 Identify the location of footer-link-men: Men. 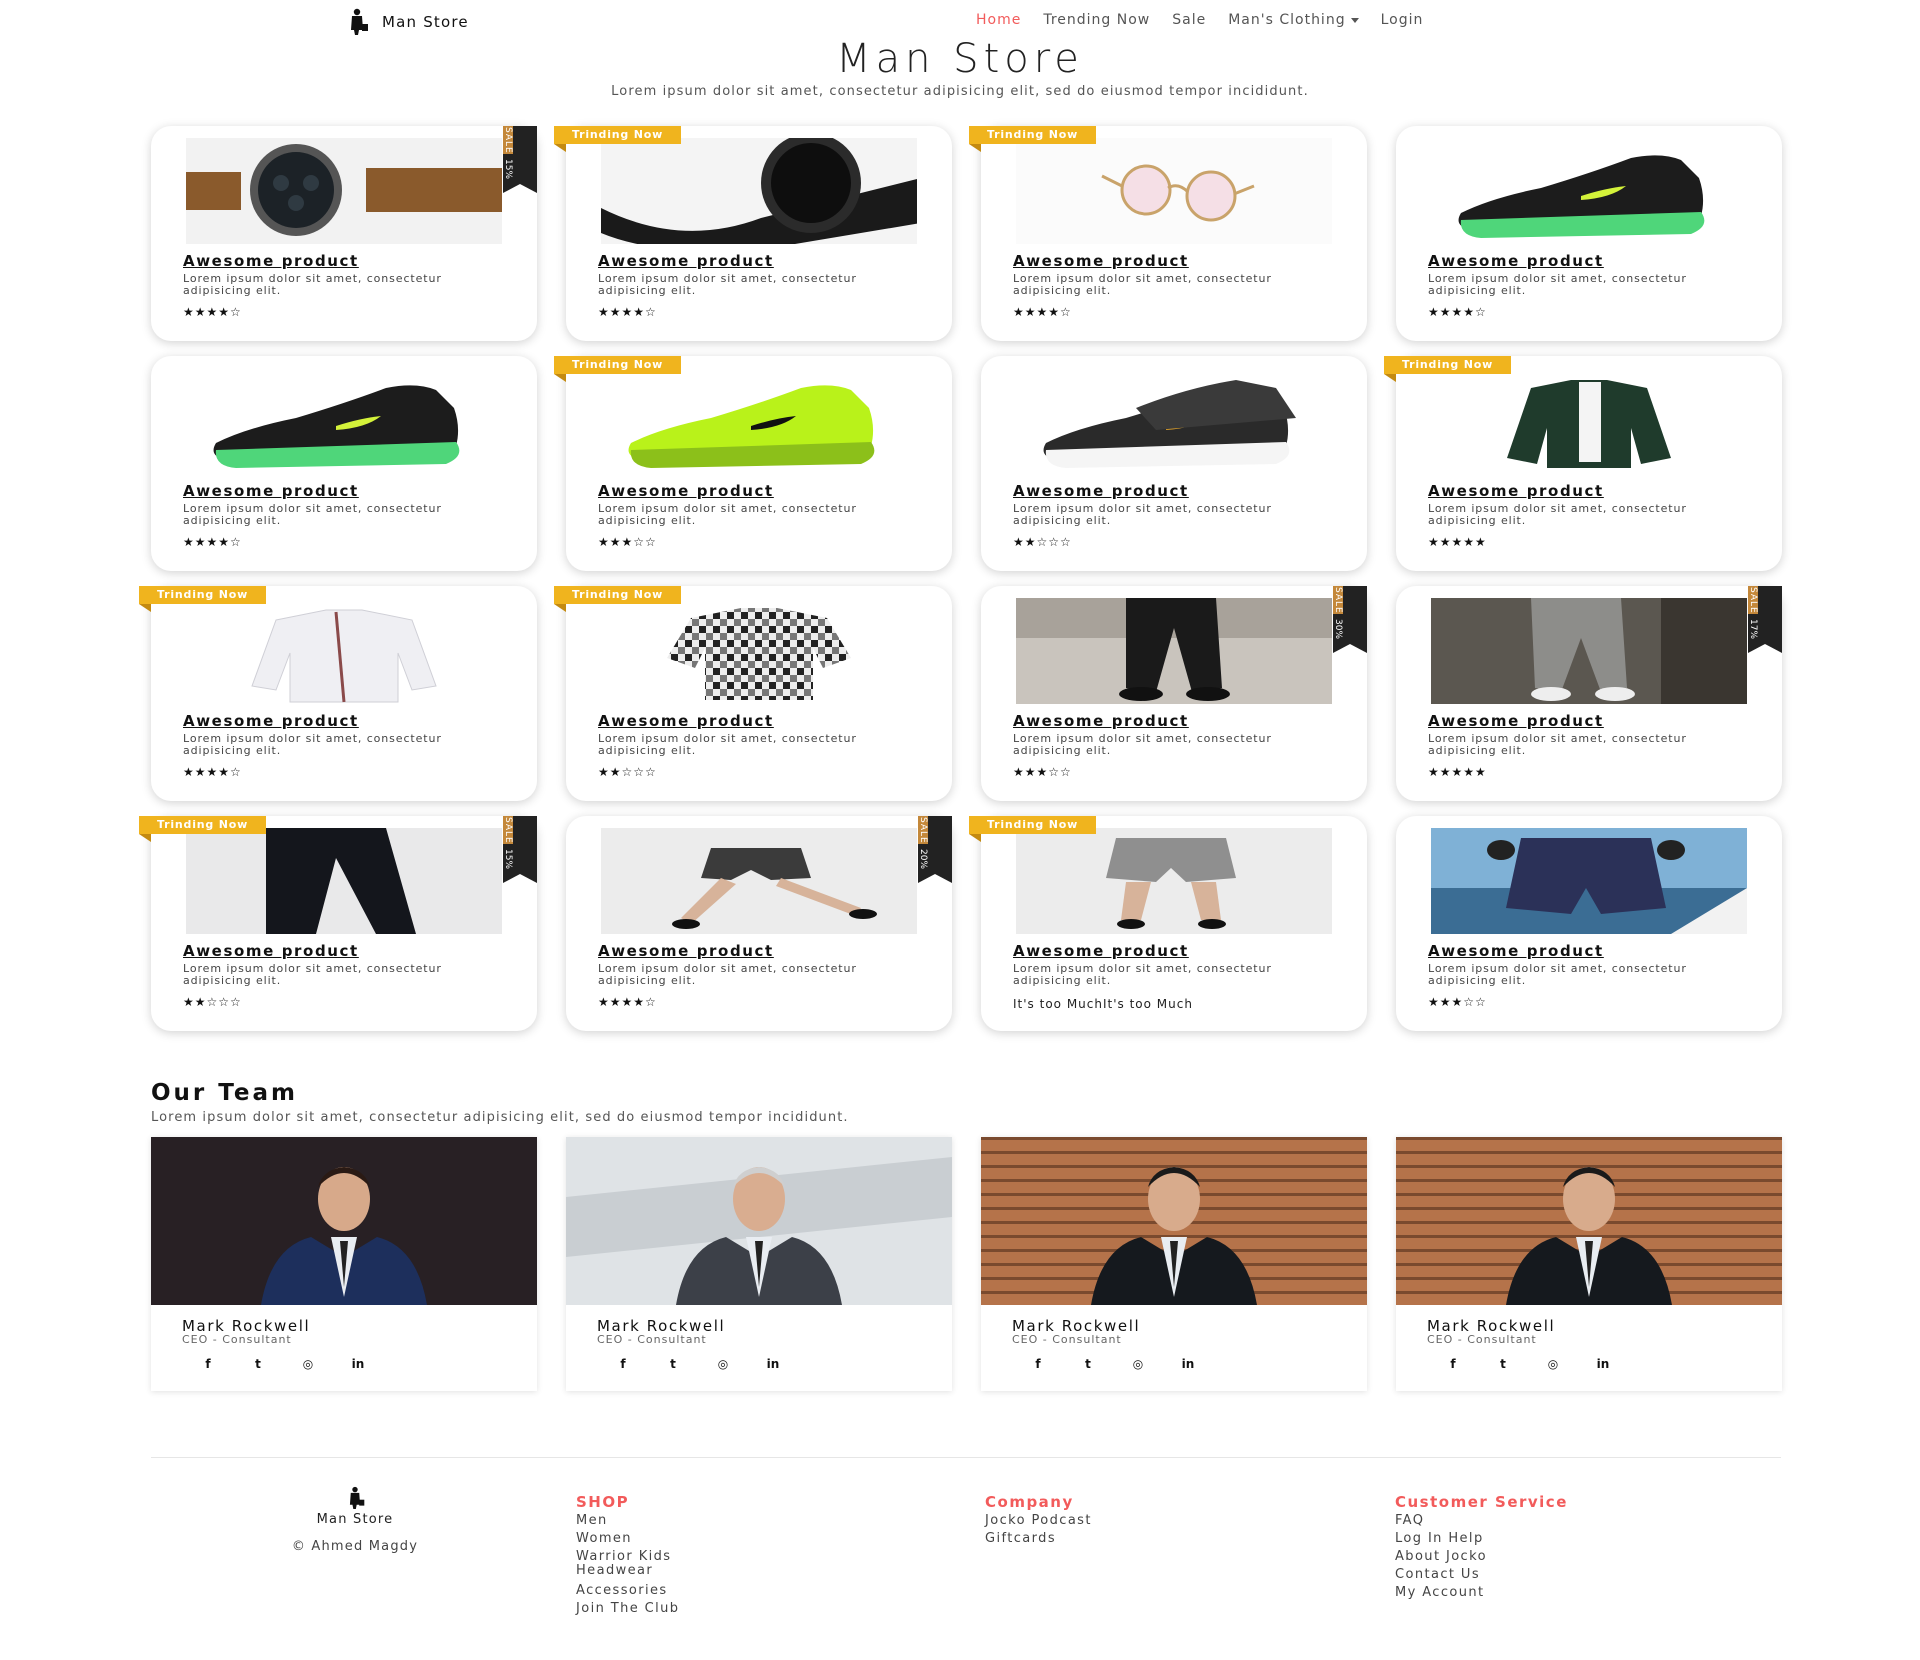
(627, 1521).